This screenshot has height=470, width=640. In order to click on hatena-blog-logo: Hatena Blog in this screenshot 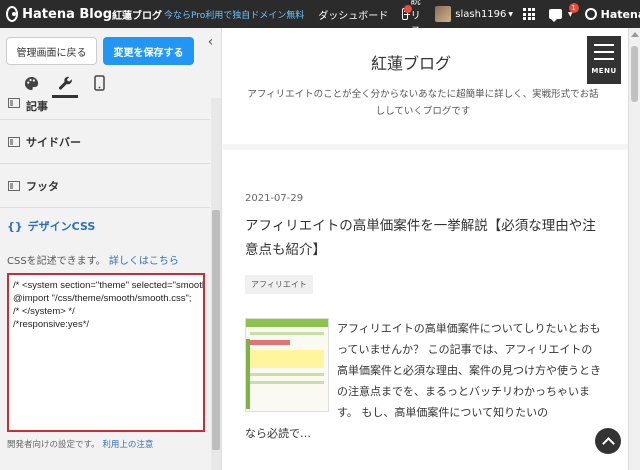, I will do `click(56, 14)`.